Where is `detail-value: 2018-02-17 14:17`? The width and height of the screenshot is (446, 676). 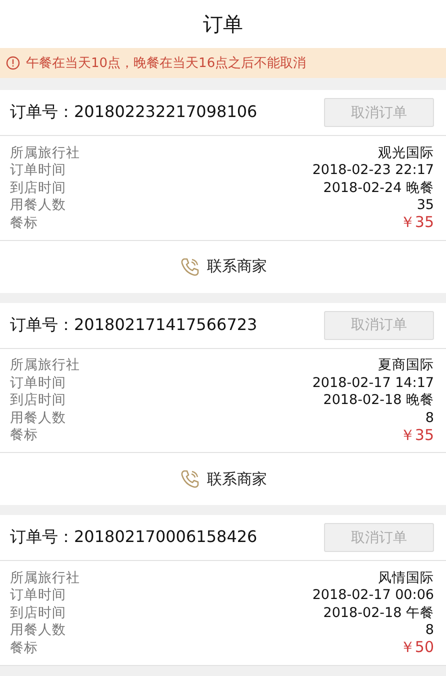 detail-value: 2018-02-17 14:17 is located at coordinates (373, 382).